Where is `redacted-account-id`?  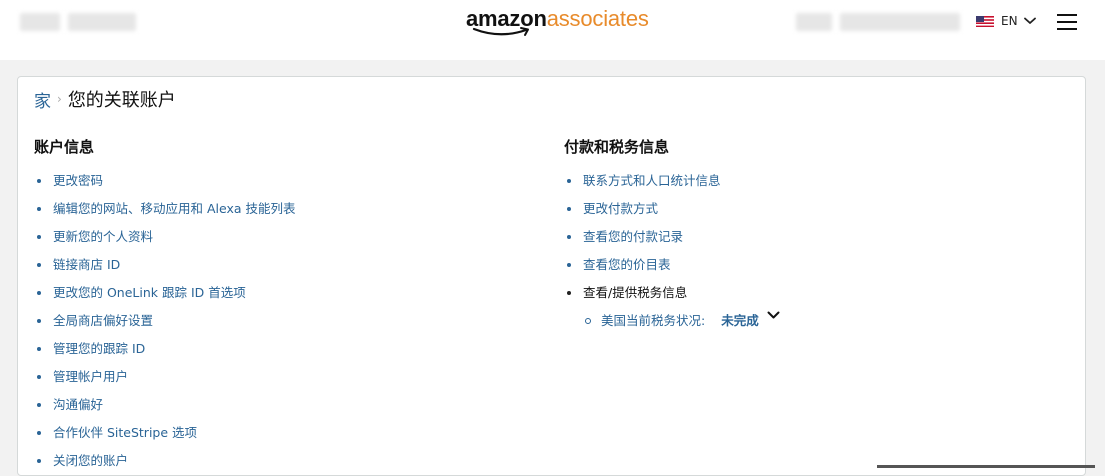 redacted-account-id is located at coordinates (102, 22).